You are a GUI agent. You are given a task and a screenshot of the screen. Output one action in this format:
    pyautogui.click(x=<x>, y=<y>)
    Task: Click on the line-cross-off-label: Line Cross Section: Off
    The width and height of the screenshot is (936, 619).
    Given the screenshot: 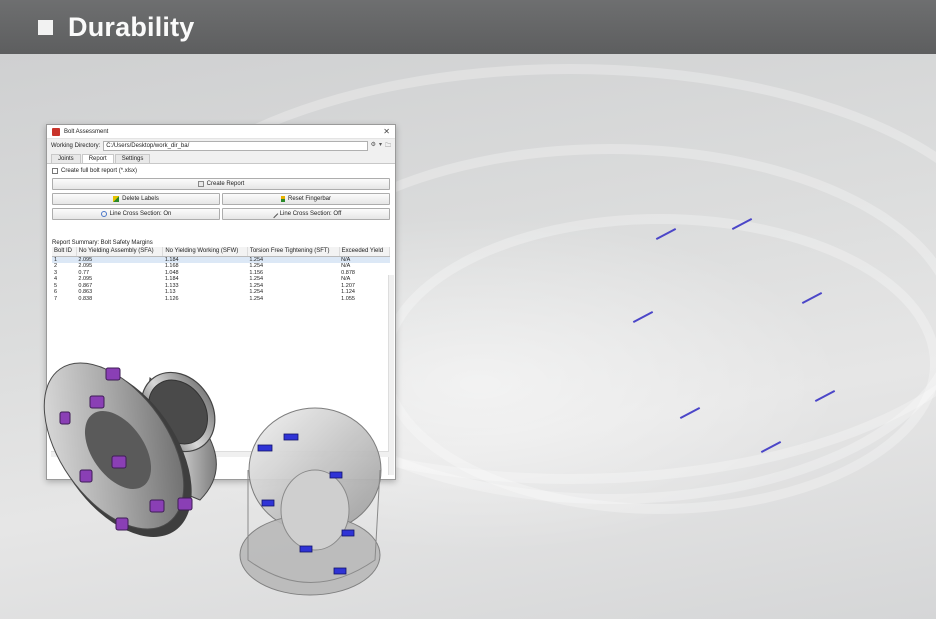 What is the action you would take?
    pyautogui.click(x=310, y=214)
    